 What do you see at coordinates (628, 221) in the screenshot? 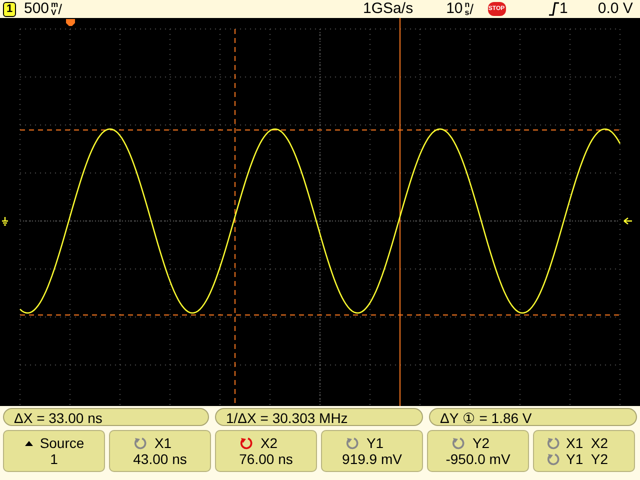
I see `trigger-level-icon` at bounding box center [628, 221].